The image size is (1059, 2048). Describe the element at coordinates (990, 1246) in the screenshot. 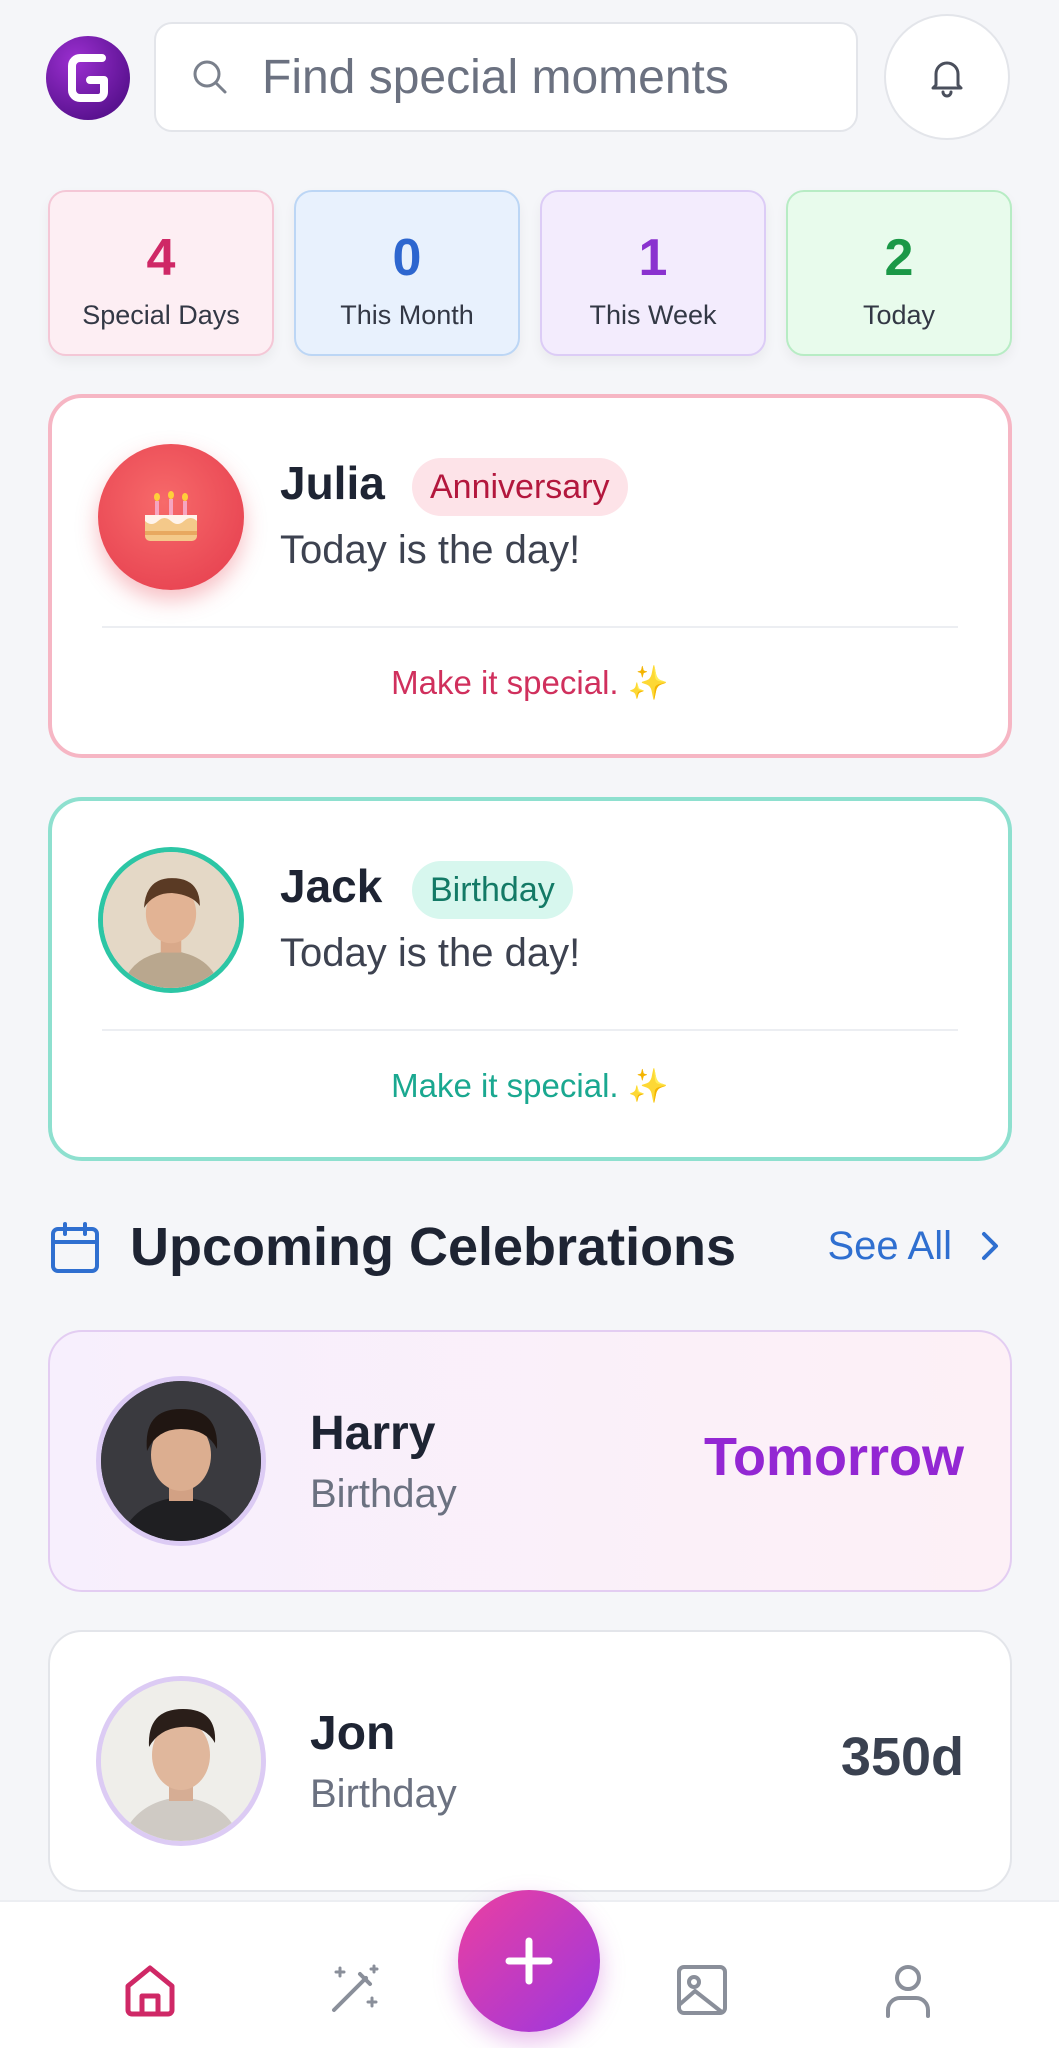

I see `chevron-right-icon` at that location.